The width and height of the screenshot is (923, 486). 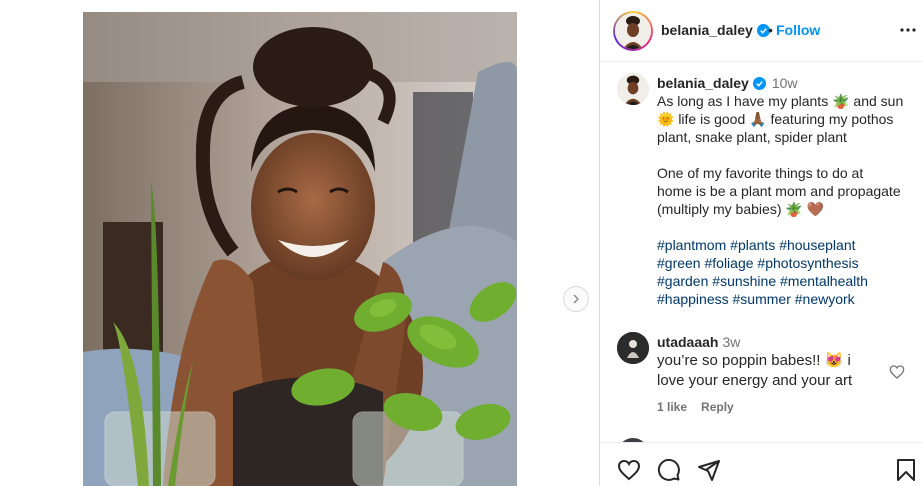 What do you see at coordinates (731, 342) in the screenshot?
I see `comment-timestamp: 3w` at bounding box center [731, 342].